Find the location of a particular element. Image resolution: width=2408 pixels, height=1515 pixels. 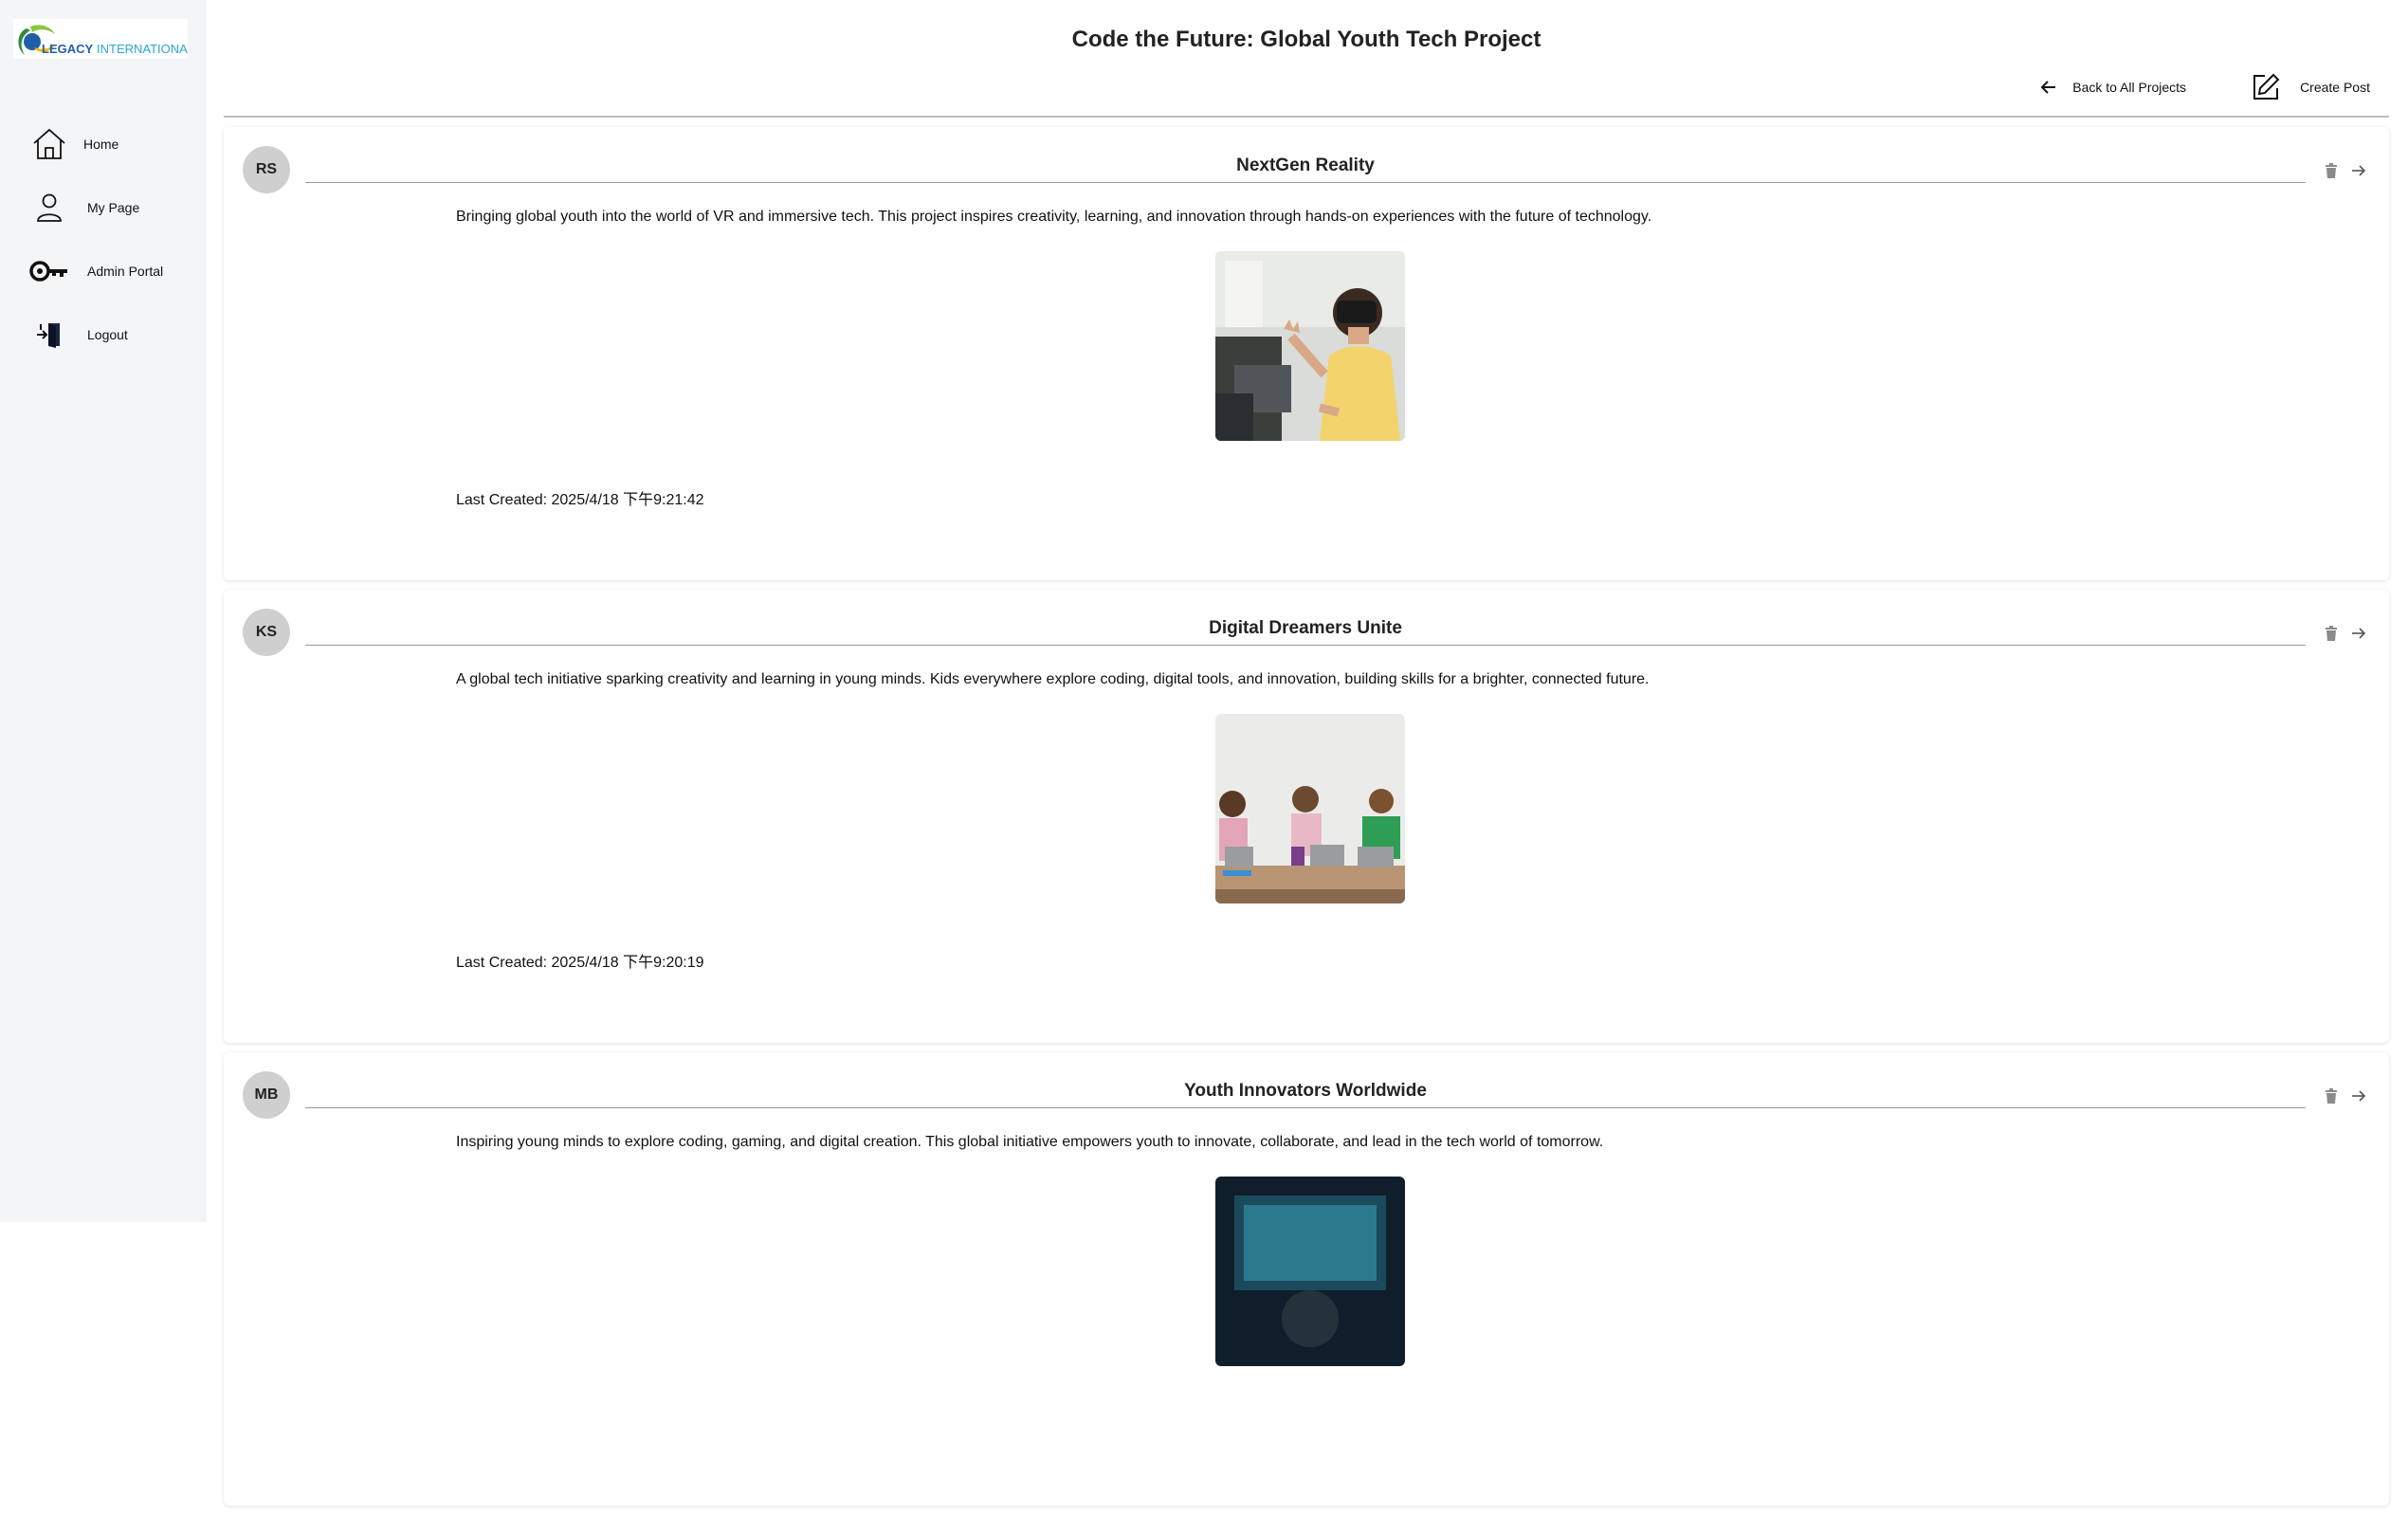

legacy-international-logo: LEGACY INTERNATIONAL is located at coordinates (100, 39).